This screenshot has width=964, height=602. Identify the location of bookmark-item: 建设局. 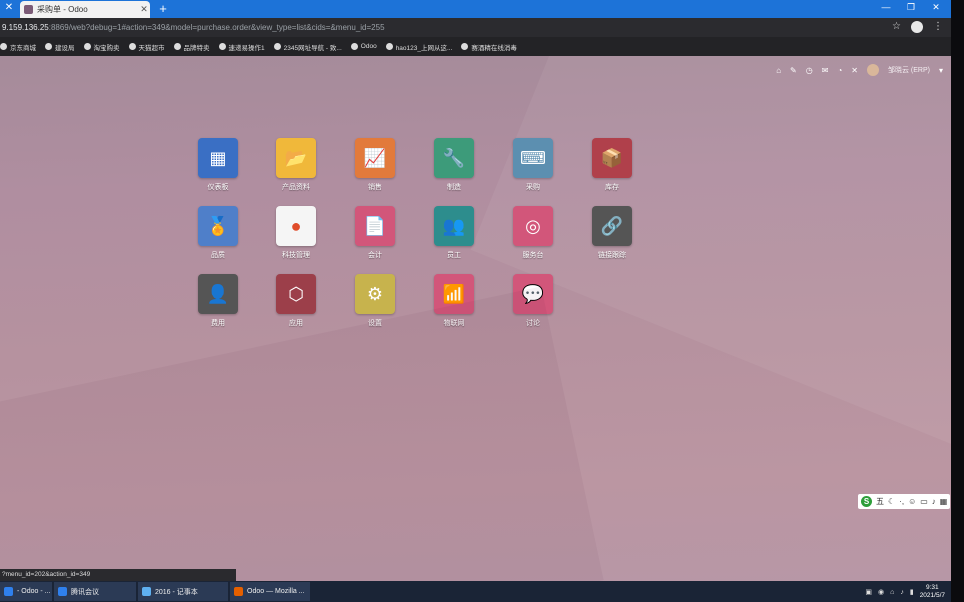
(60, 47).